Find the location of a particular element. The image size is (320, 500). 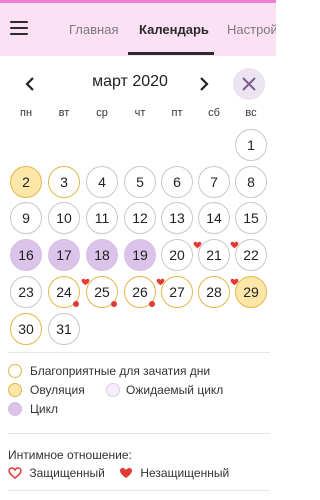

heart-outline-icon is located at coordinates (15, 473).